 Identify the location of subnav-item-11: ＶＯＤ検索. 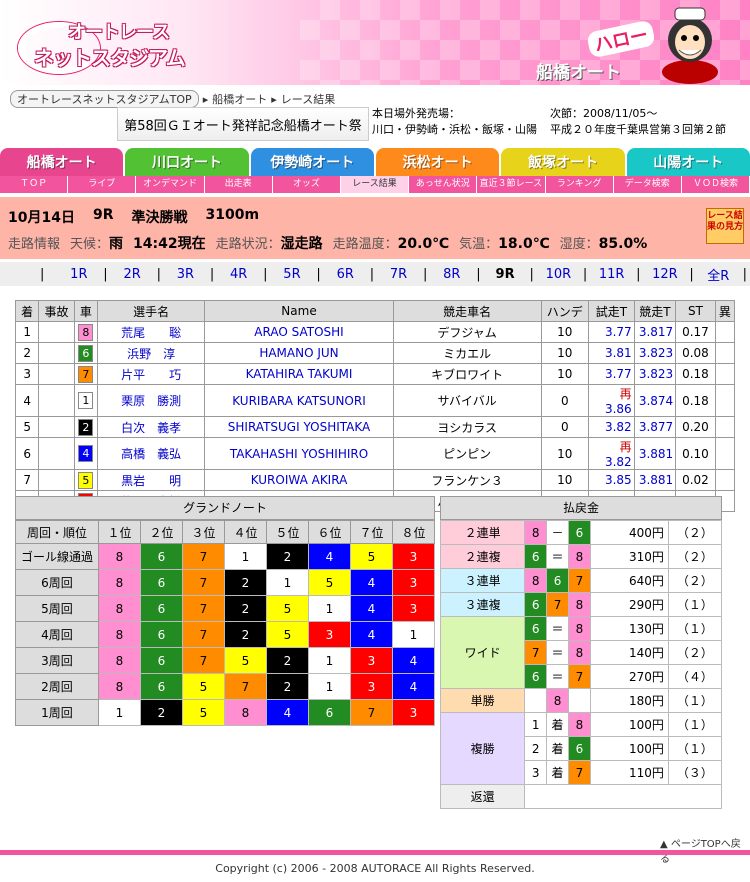
(716, 184).